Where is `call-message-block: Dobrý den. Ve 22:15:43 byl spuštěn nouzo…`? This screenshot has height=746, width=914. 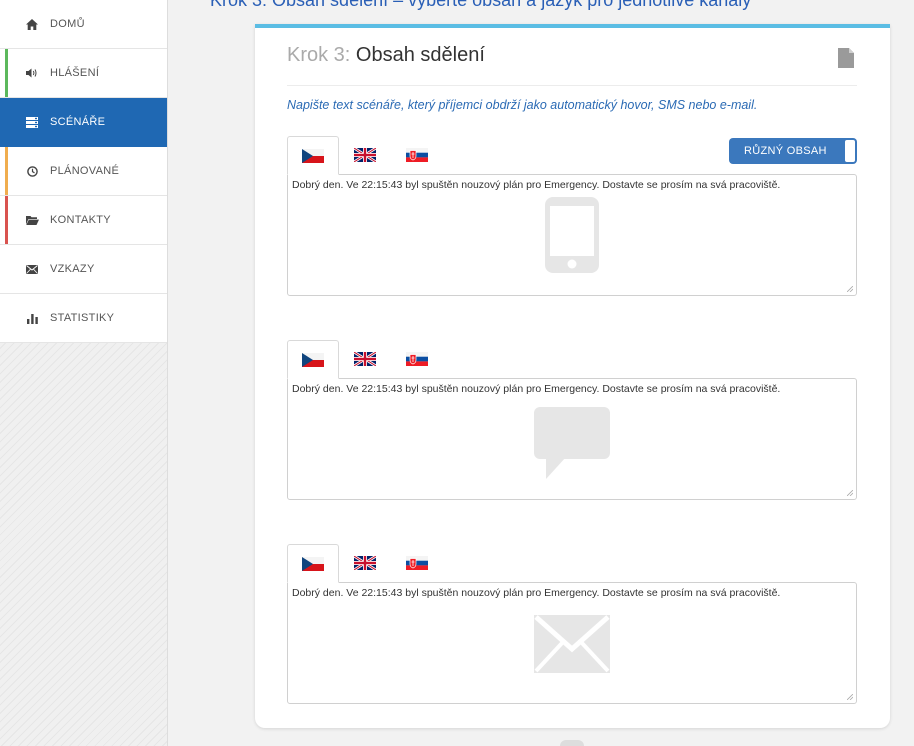 call-message-block: Dobrý den. Ve 22:15:43 byl spuštěn nouzo… is located at coordinates (572, 216).